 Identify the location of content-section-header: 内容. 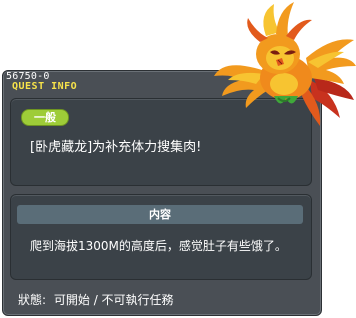
(160, 214).